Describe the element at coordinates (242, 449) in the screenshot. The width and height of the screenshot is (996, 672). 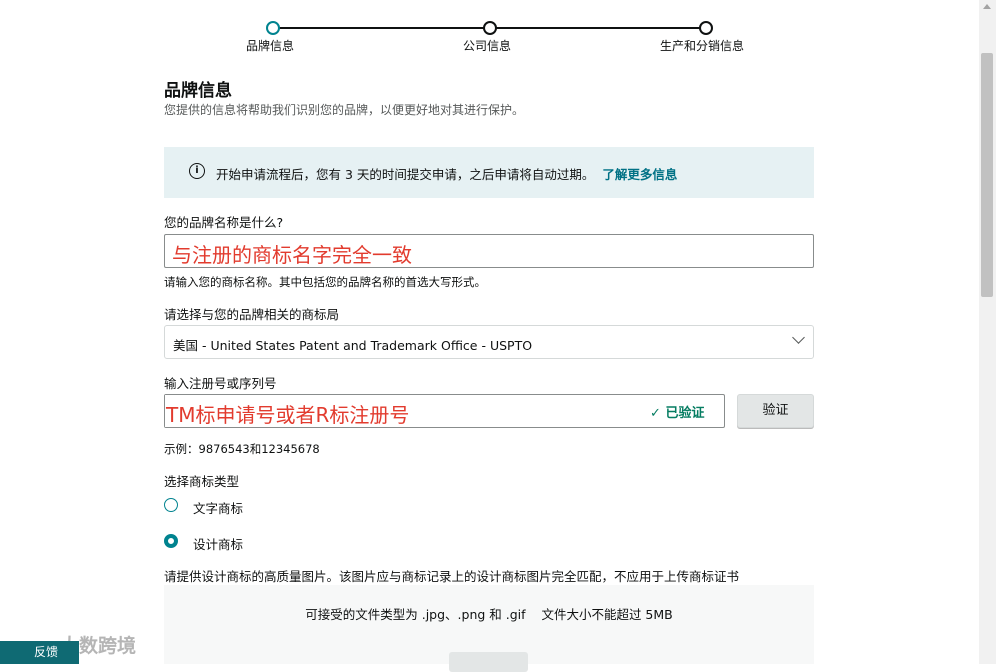
I see `registration-example: 示例：9876543和12345678` at that location.